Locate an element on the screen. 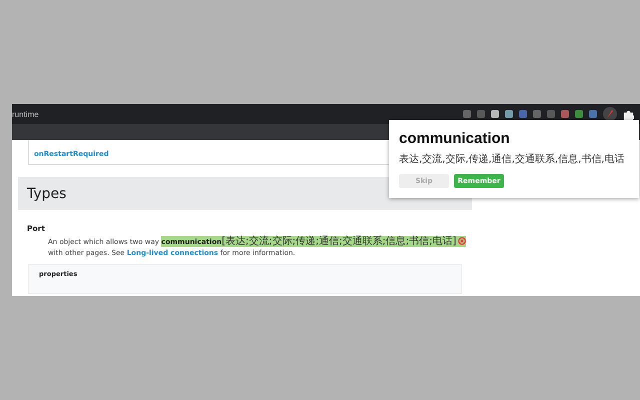  popup-word: communication is located at coordinates (455, 138).